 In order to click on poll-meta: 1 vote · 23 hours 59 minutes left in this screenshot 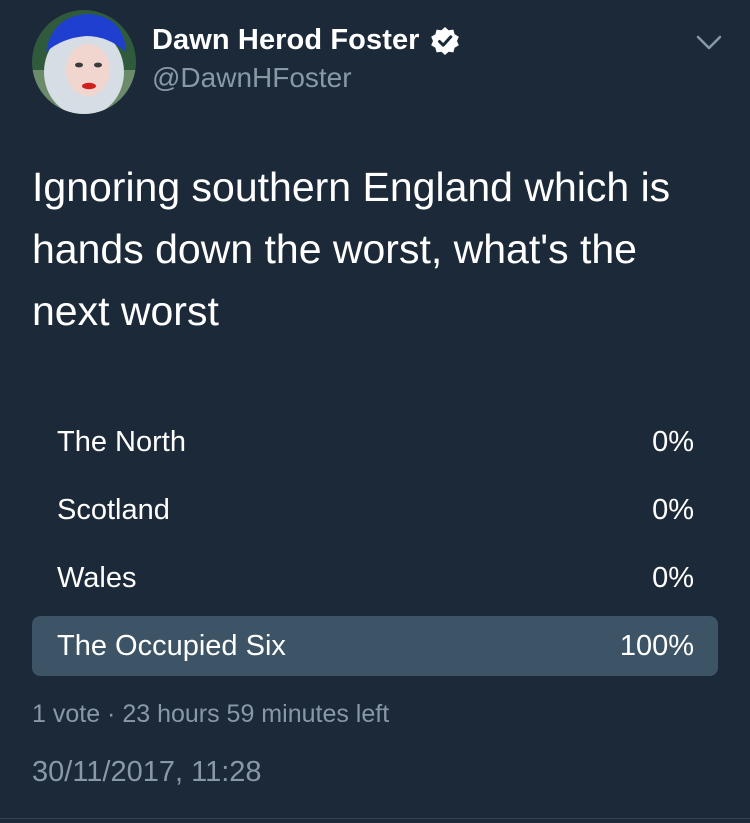, I will do `click(211, 714)`.